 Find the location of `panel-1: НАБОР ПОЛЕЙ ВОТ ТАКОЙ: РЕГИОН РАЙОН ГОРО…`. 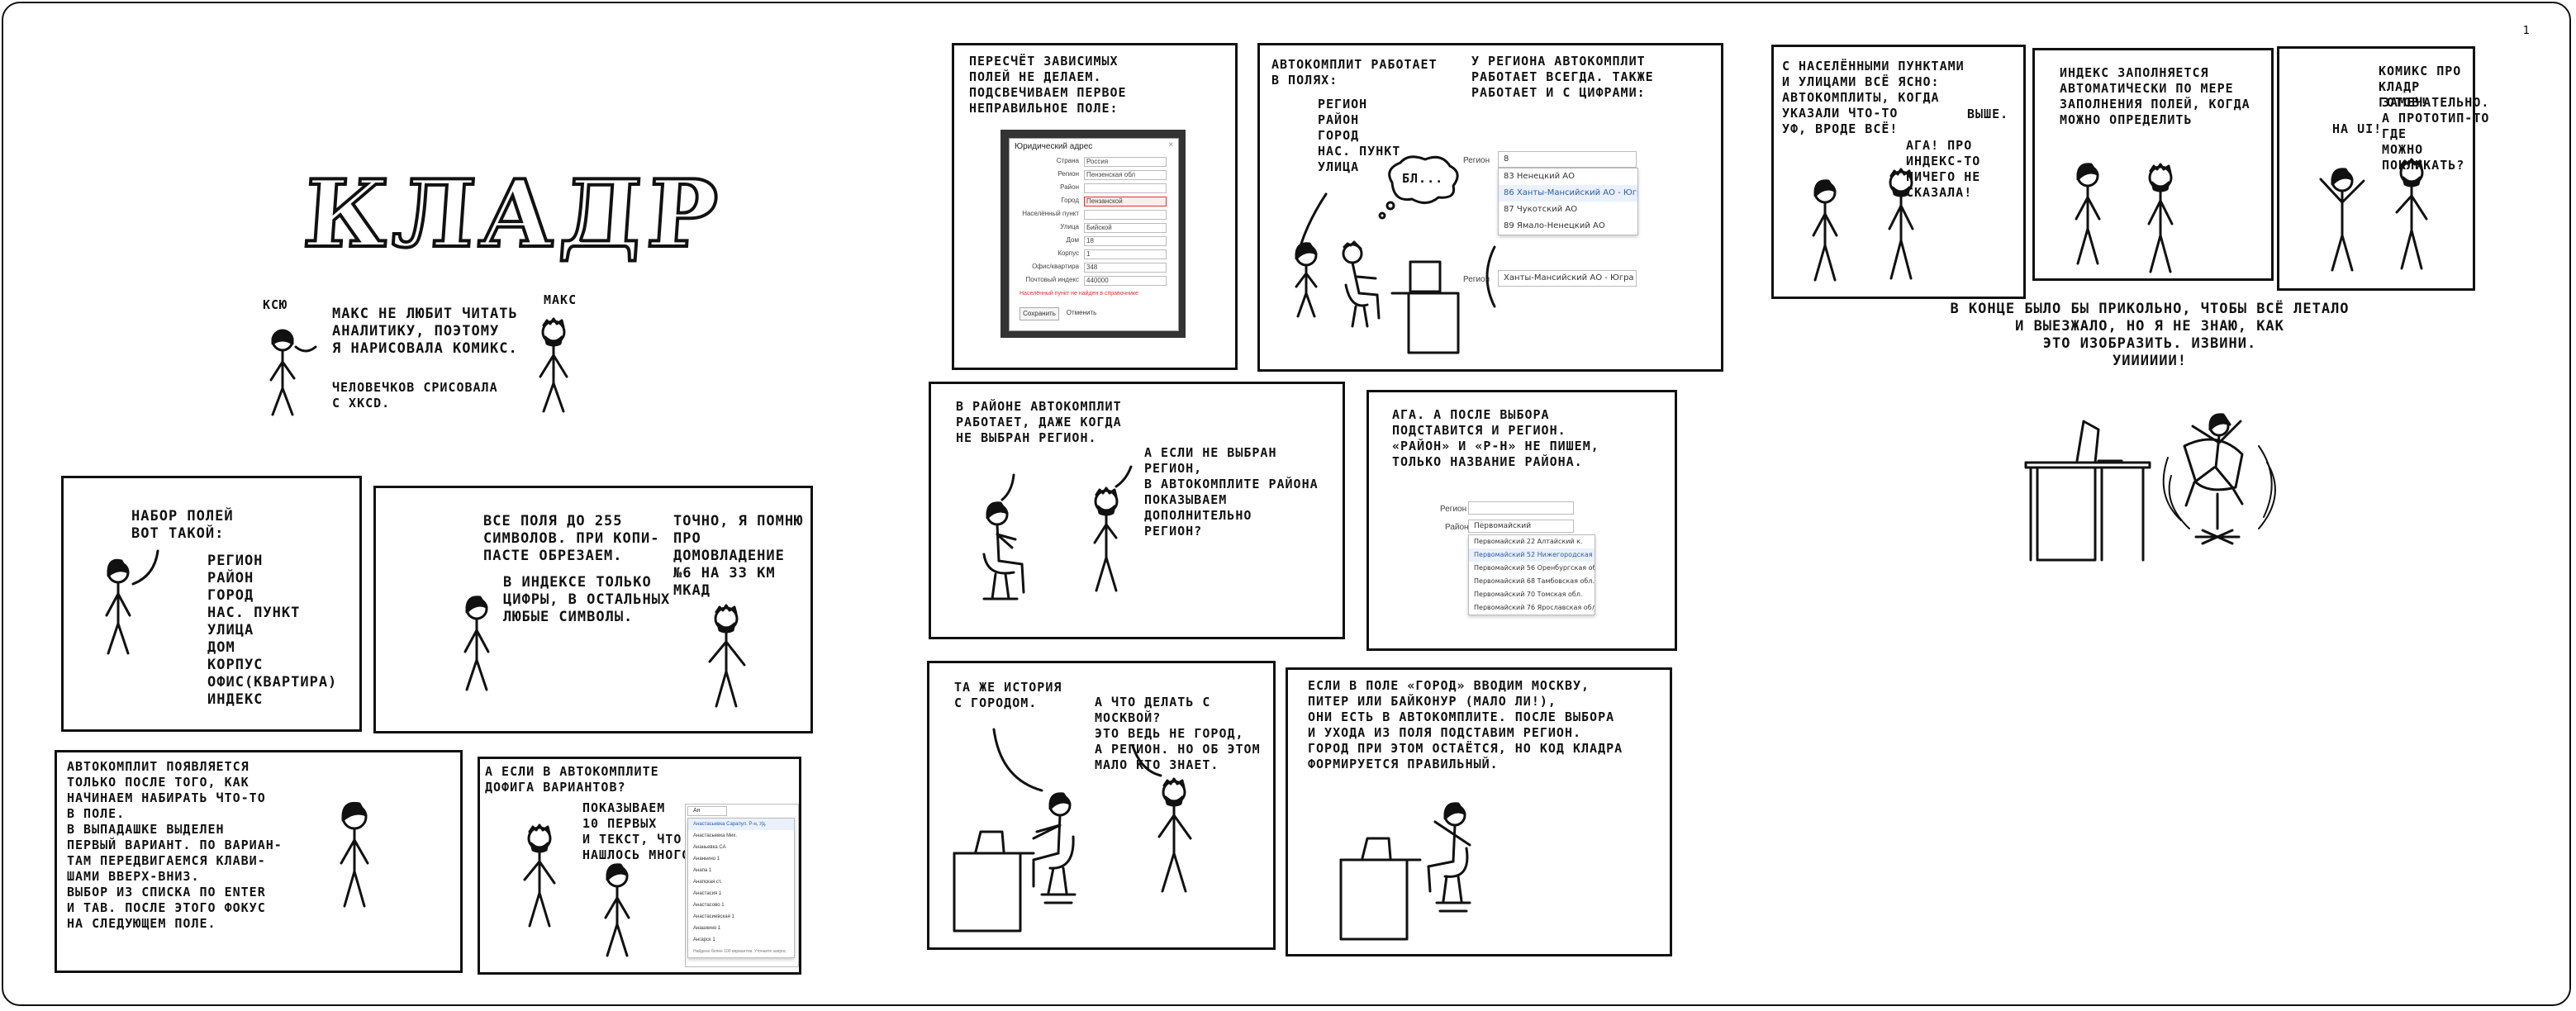

panel-1: НАБОР ПОЛЕЙ ВОТ ТАКОЙ: РЕГИОН РАЙОН ГОРО… is located at coordinates (212, 604).